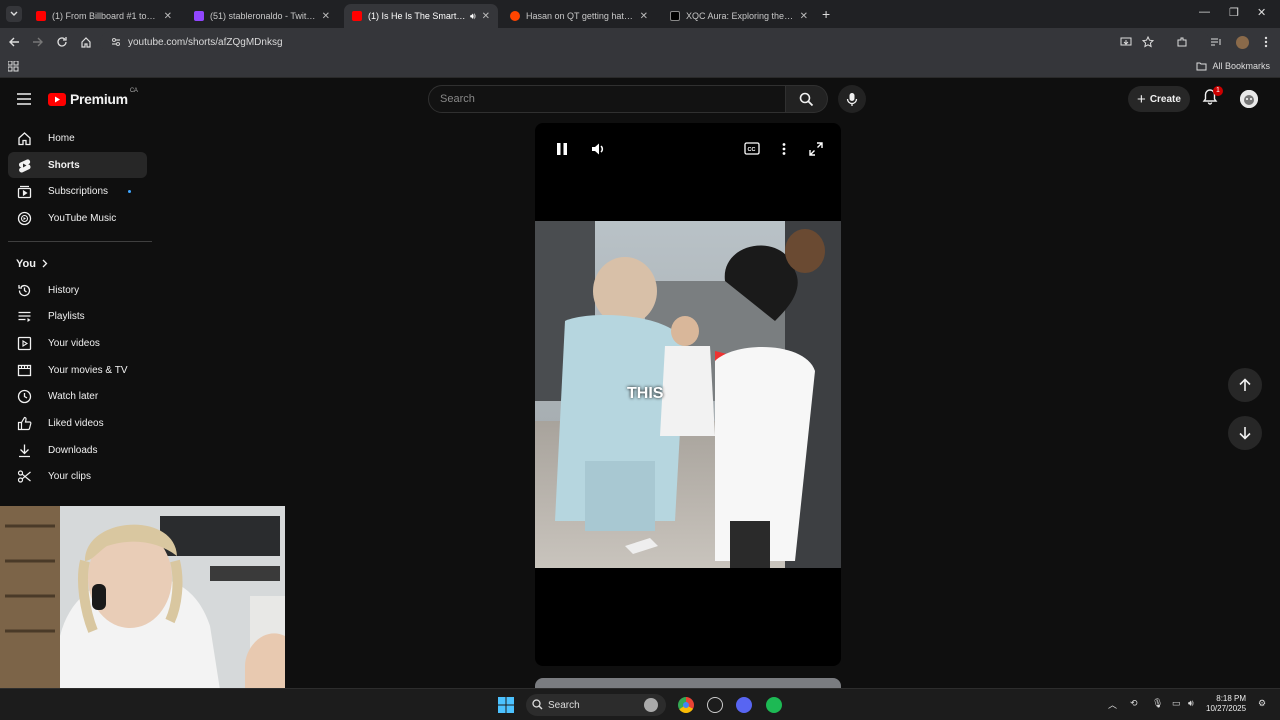  I want to click on taskbar-search: Search, so click(596, 705).